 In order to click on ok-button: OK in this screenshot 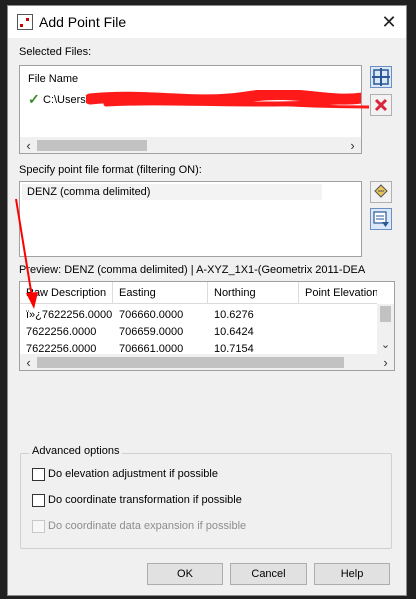, I will do `click(185, 574)`.